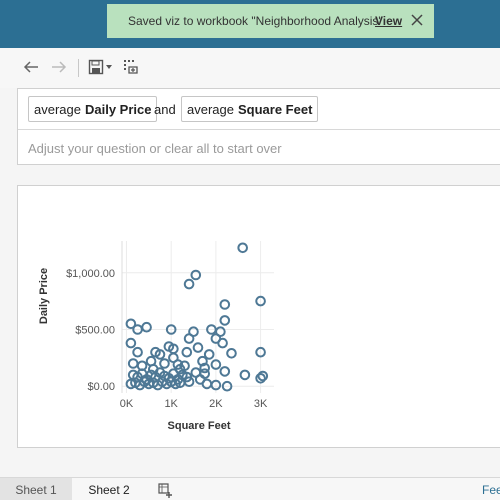 Image resolution: width=500 pixels, height=500 pixels. What do you see at coordinates (90, 274) in the screenshot?
I see `y-tick-label: $1,000.00` at bounding box center [90, 274].